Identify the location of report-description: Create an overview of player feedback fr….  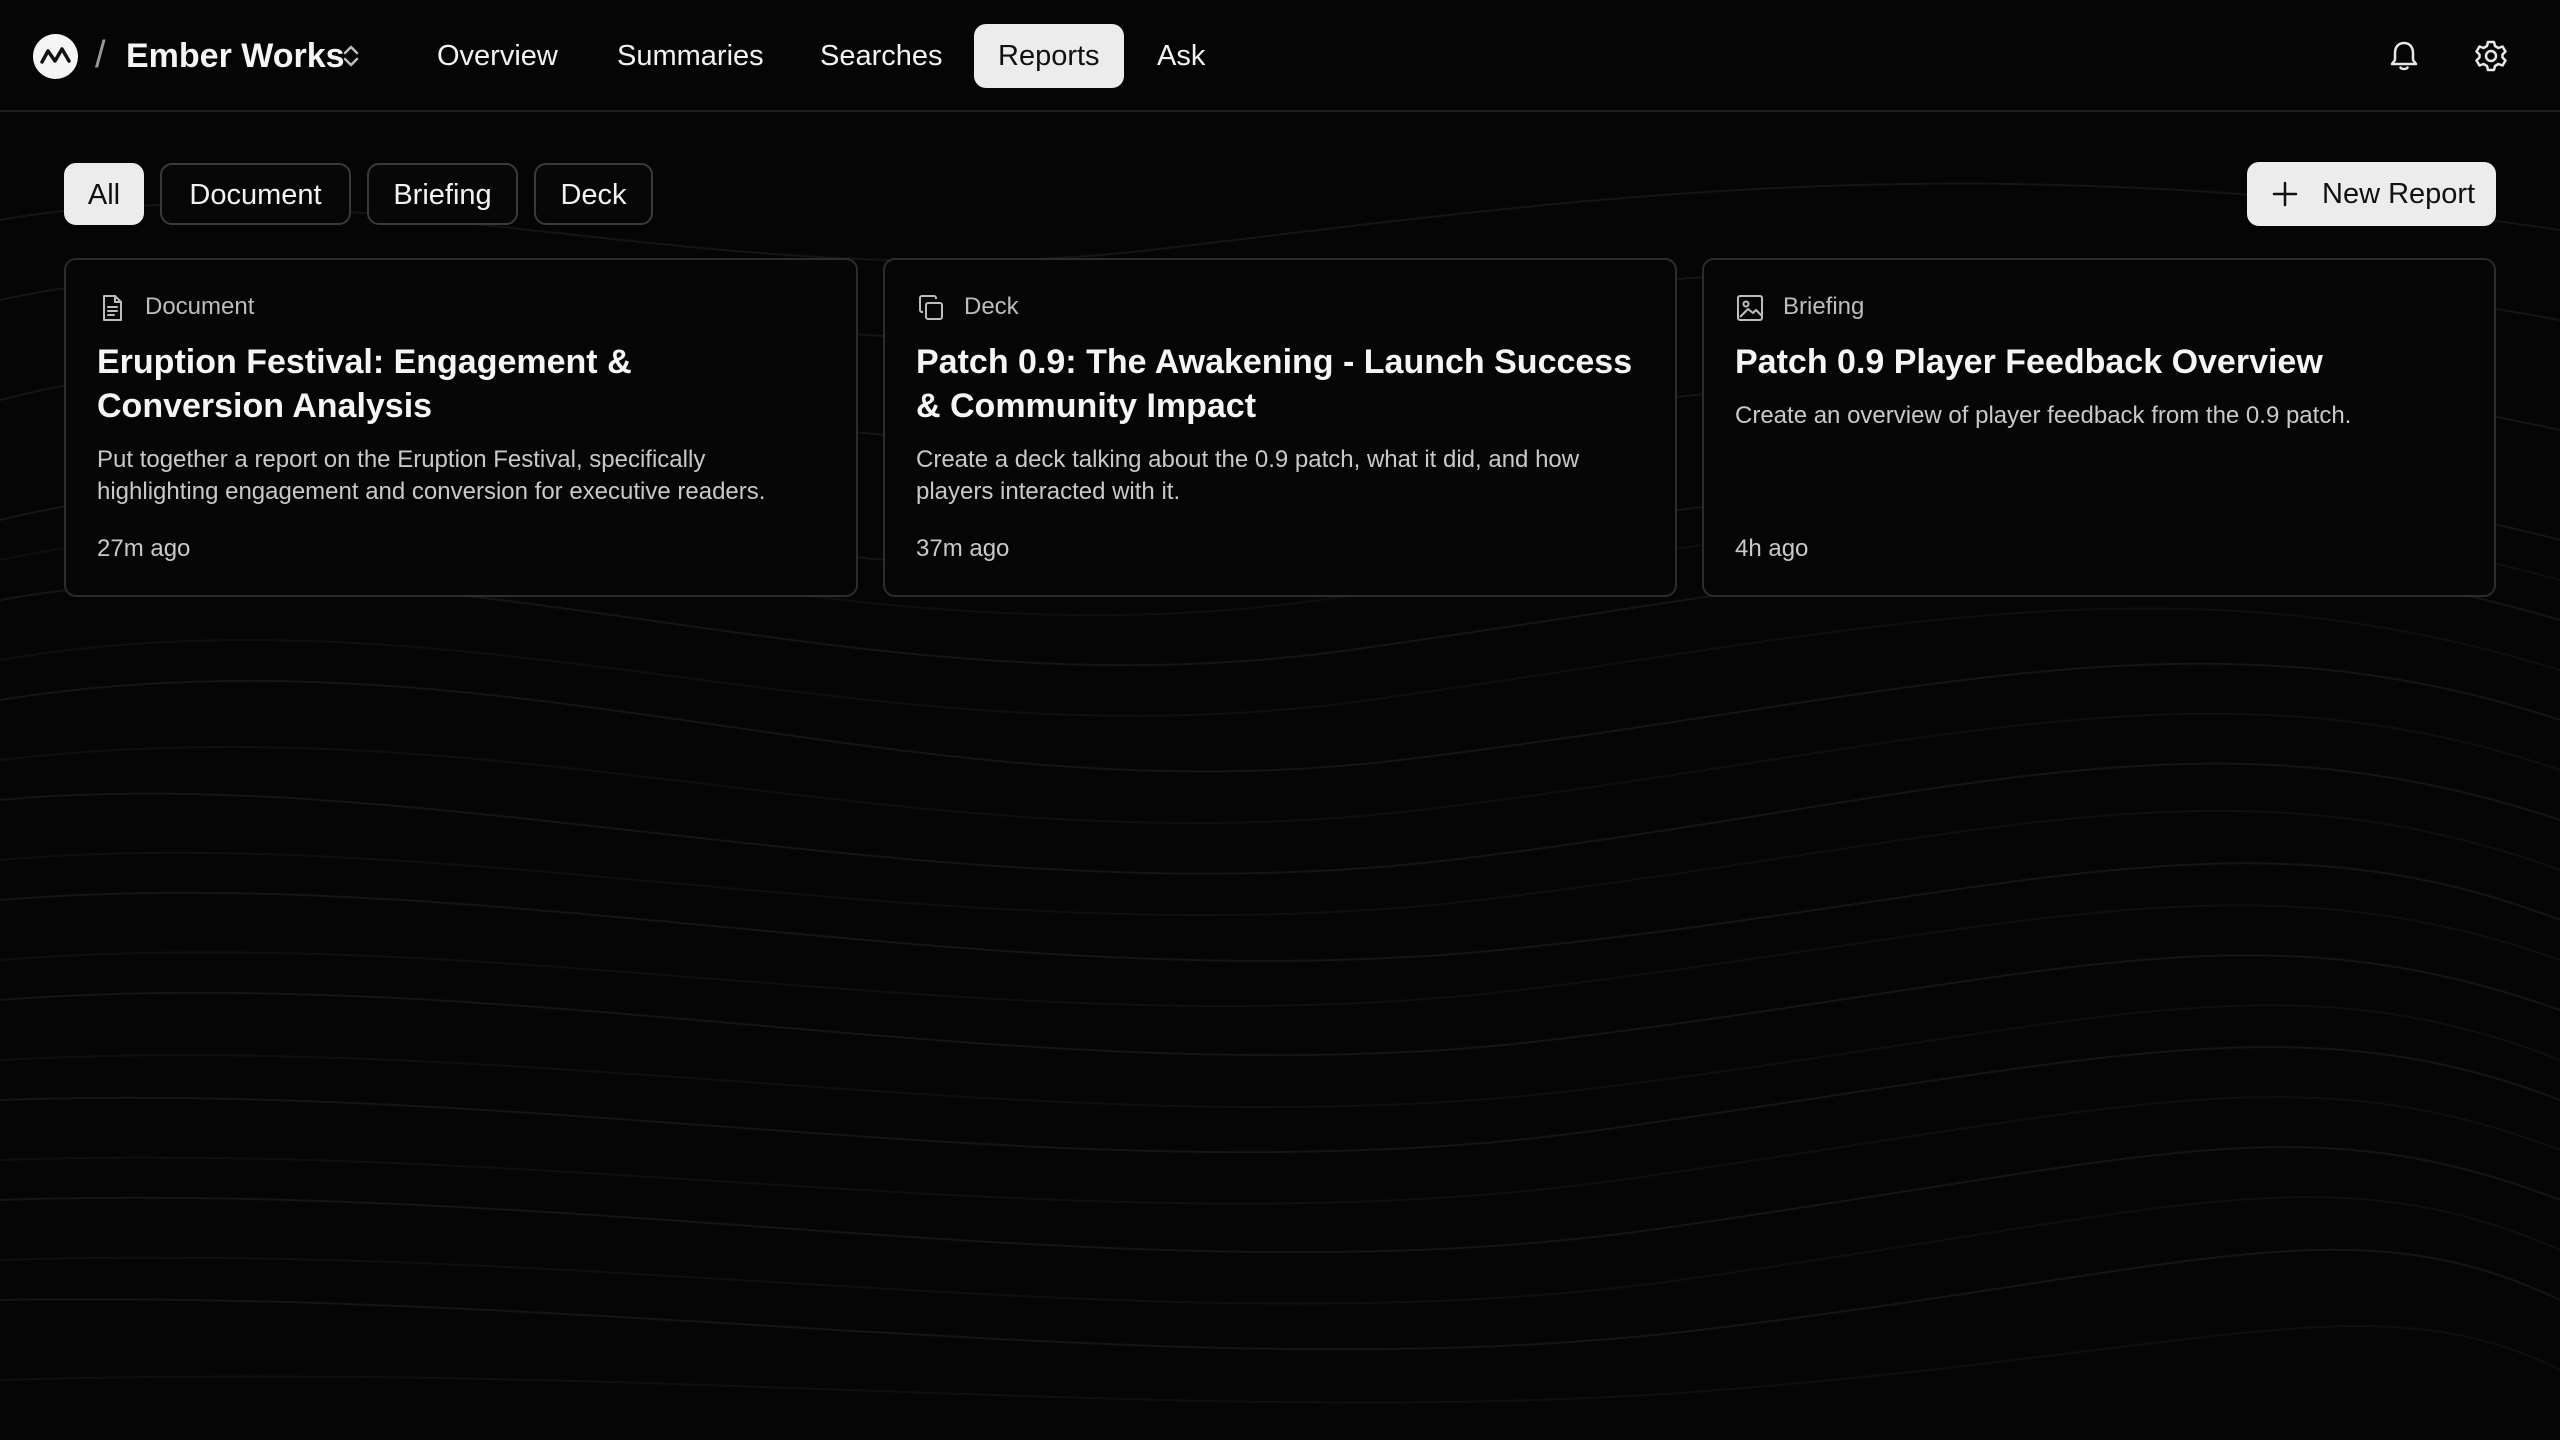
(2043, 415).